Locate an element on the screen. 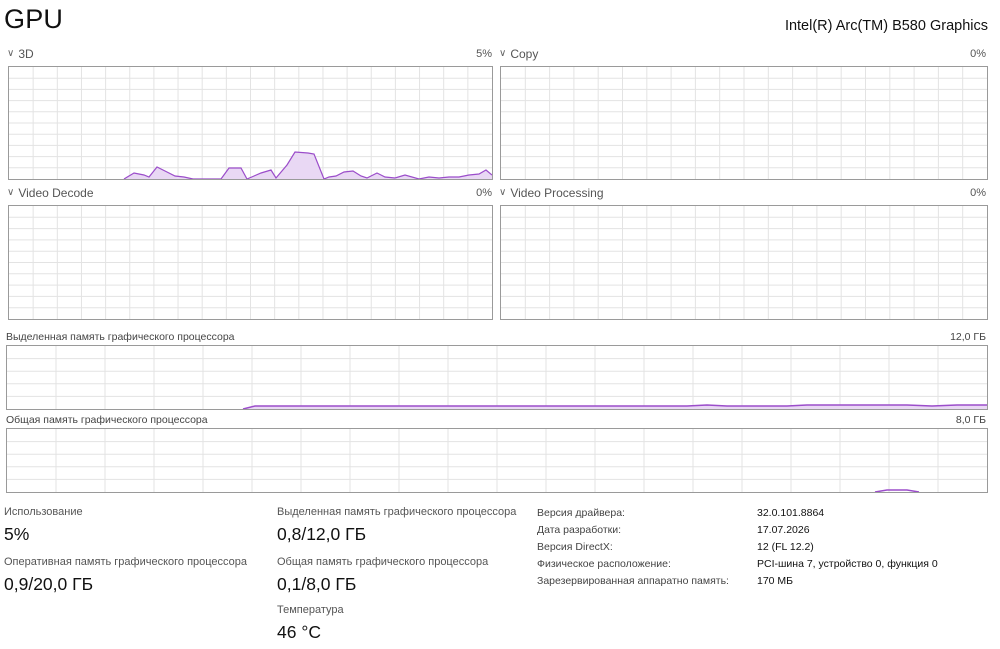 The height and width of the screenshot is (649, 1000). graph-video-decode-label: Video Decode is located at coordinates (56, 193).